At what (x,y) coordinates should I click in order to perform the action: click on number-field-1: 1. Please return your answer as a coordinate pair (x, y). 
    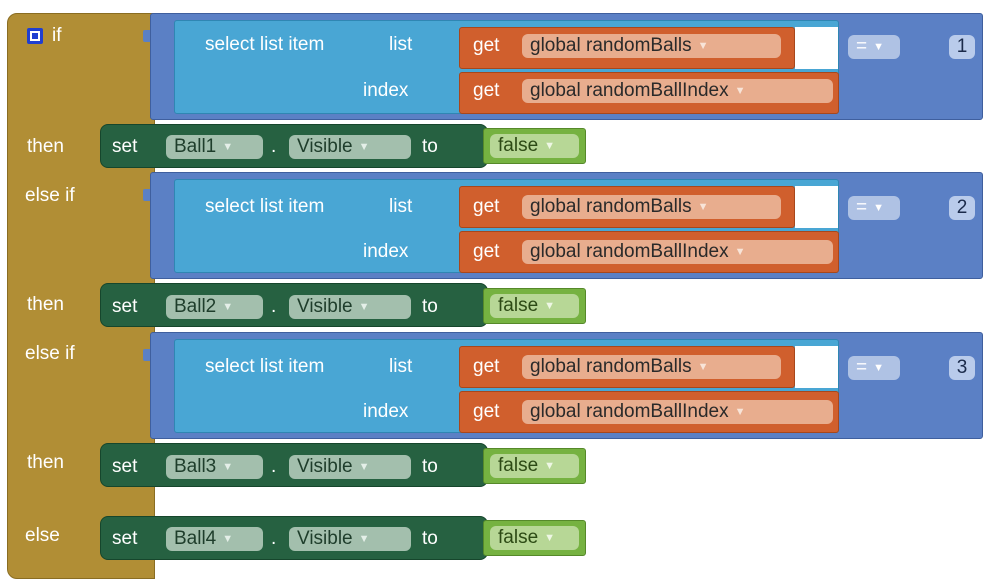
    Looking at the image, I should click on (962, 47).